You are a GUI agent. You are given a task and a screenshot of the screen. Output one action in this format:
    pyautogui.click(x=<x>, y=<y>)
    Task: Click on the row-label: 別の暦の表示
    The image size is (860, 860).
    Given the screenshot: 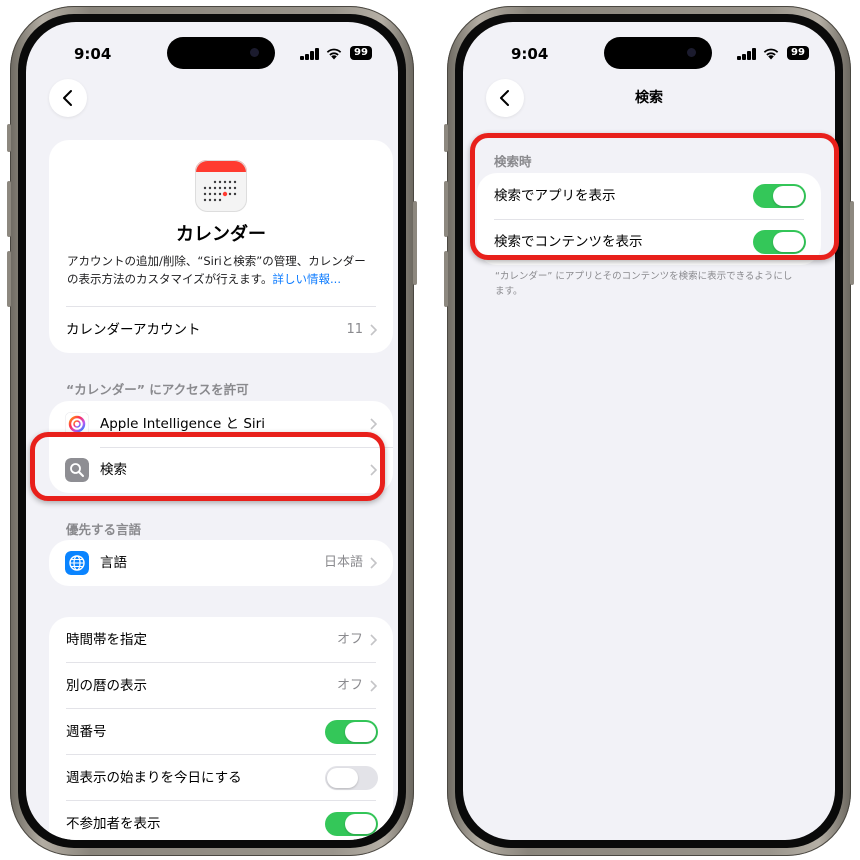 What is the action you would take?
    pyautogui.click(x=106, y=686)
    